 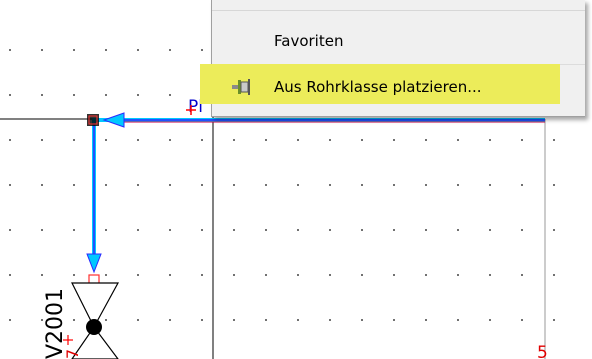 I want to click on valve-icon, so click(x=95, y=320).